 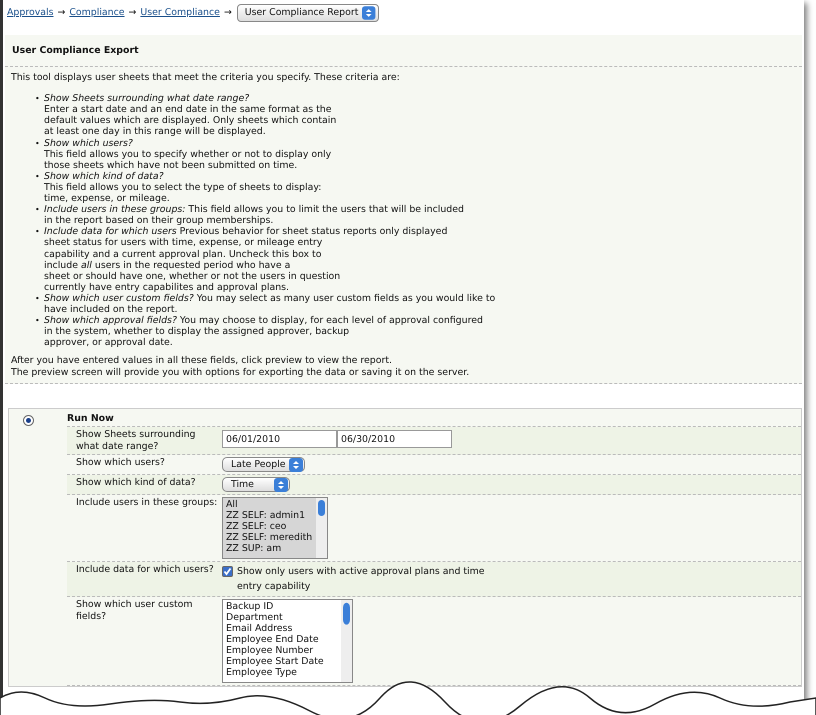 What do you see at coordinates (403, 51) in the screenshot?
I see `section-title: User Compliance Export` at bounding box center [403, 51].